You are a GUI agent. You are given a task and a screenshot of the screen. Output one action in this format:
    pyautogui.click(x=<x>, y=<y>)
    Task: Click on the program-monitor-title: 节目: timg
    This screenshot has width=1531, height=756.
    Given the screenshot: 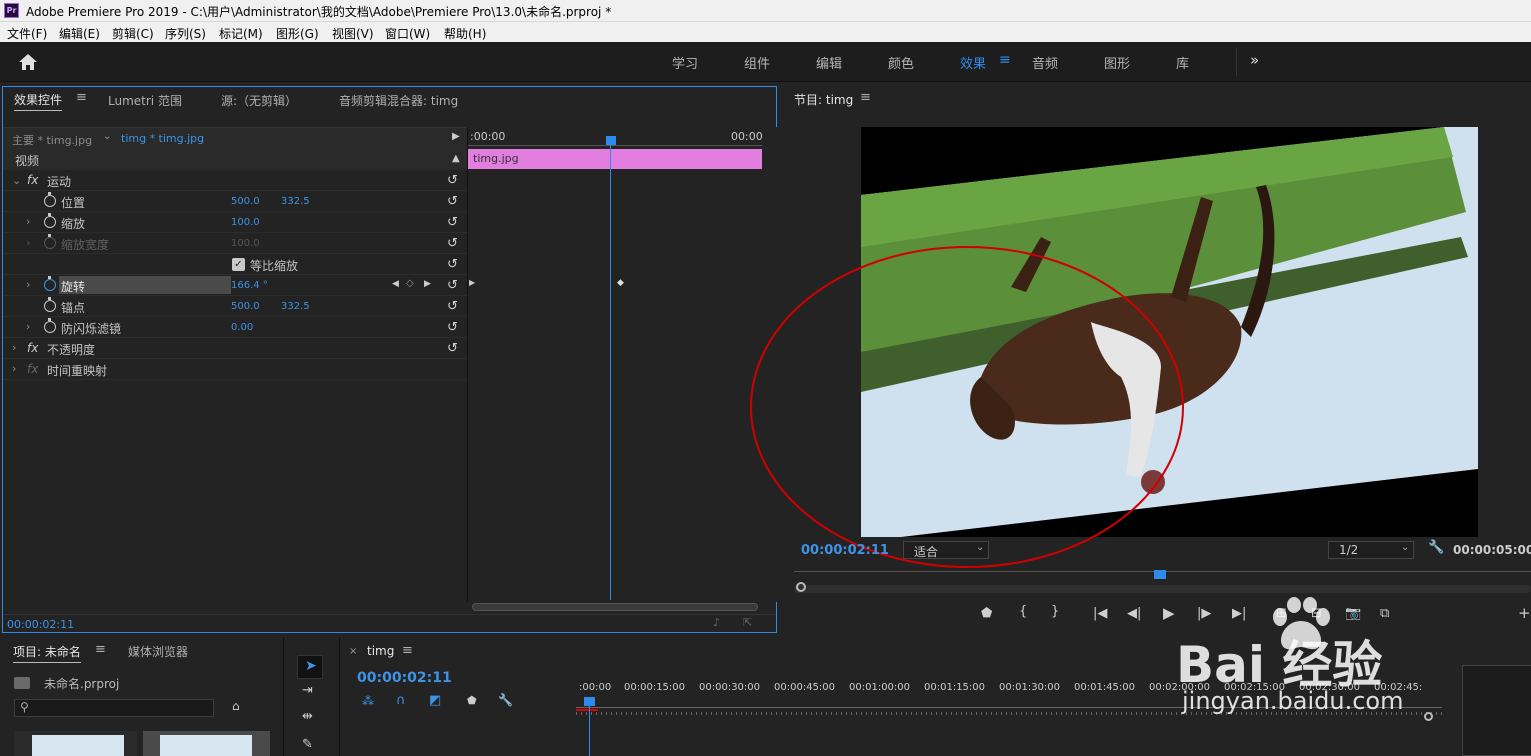 What is the action you would take?
    pyautogui.click(x=823, y=99)
    